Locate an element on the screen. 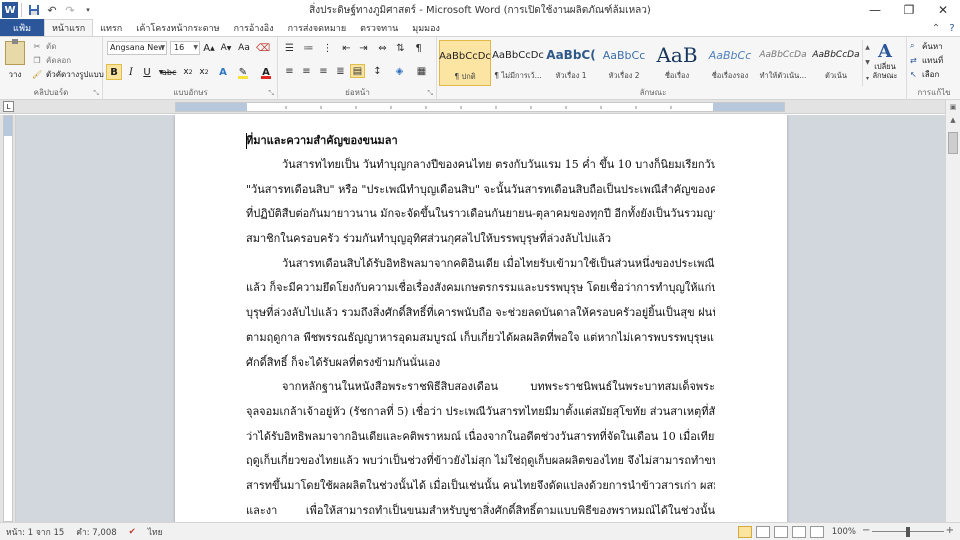 This screenshot has height=540, width=960. draft-view-button is located at coordinates (816, 531).